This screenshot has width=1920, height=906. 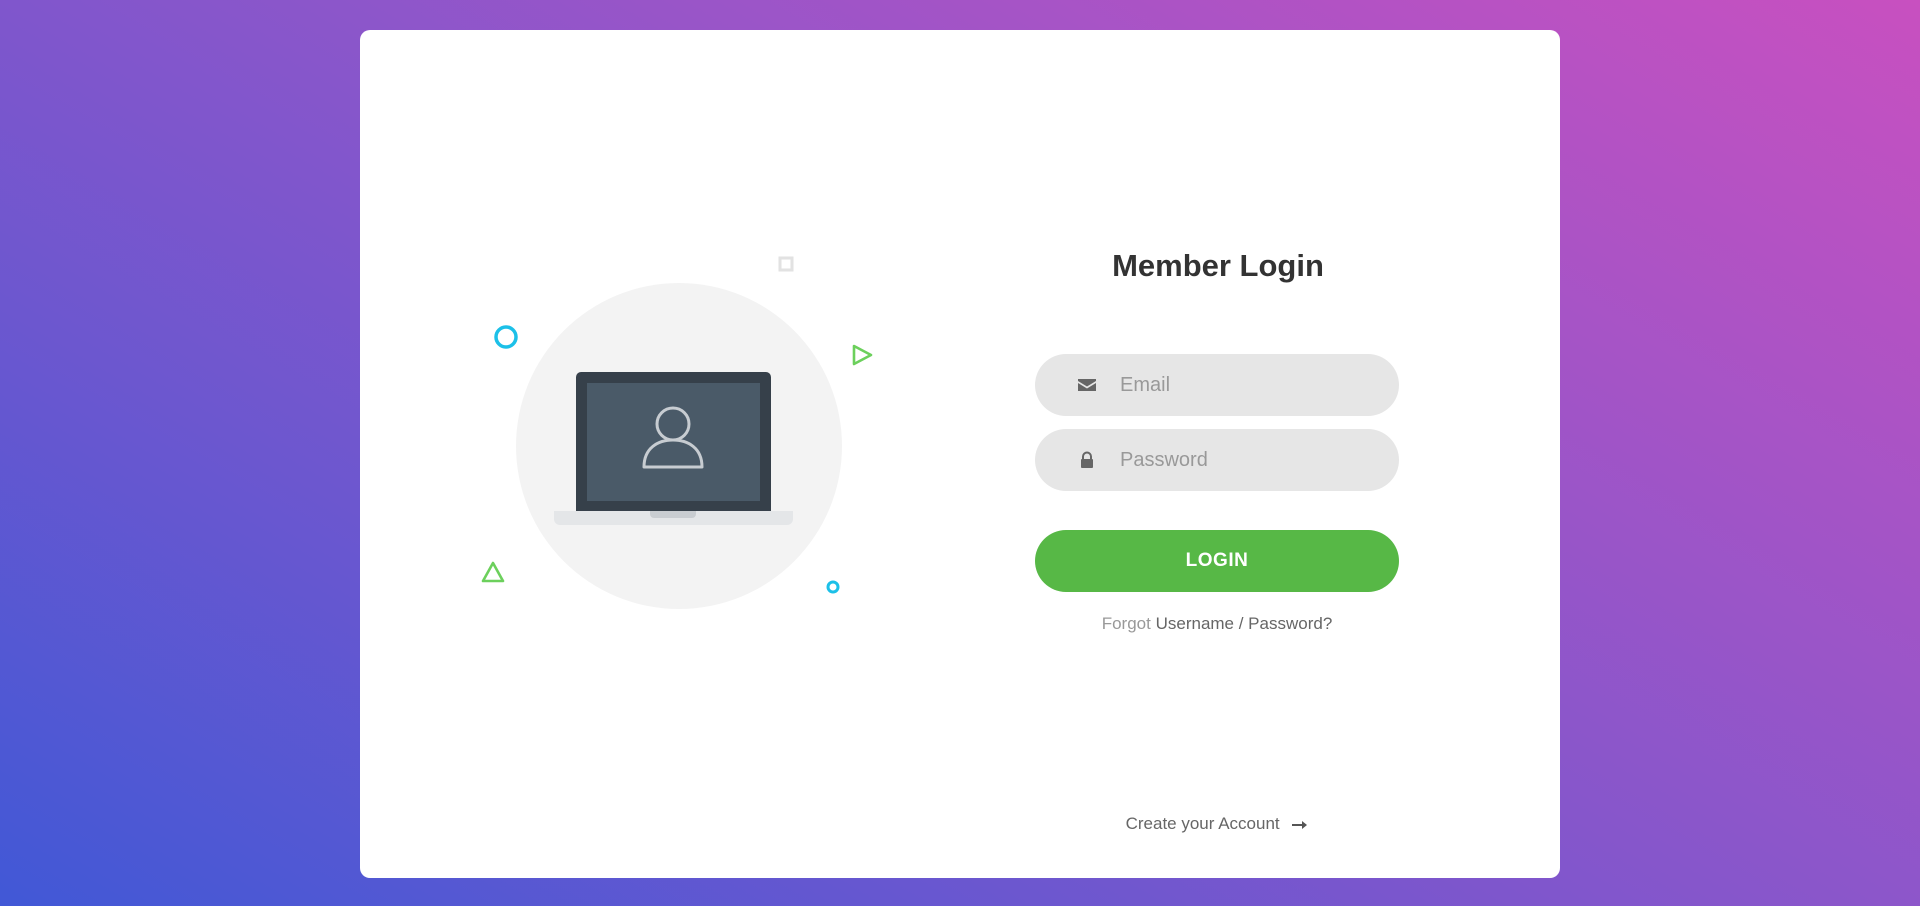 I want to click on laptop-base, so click(x=673, y=518).